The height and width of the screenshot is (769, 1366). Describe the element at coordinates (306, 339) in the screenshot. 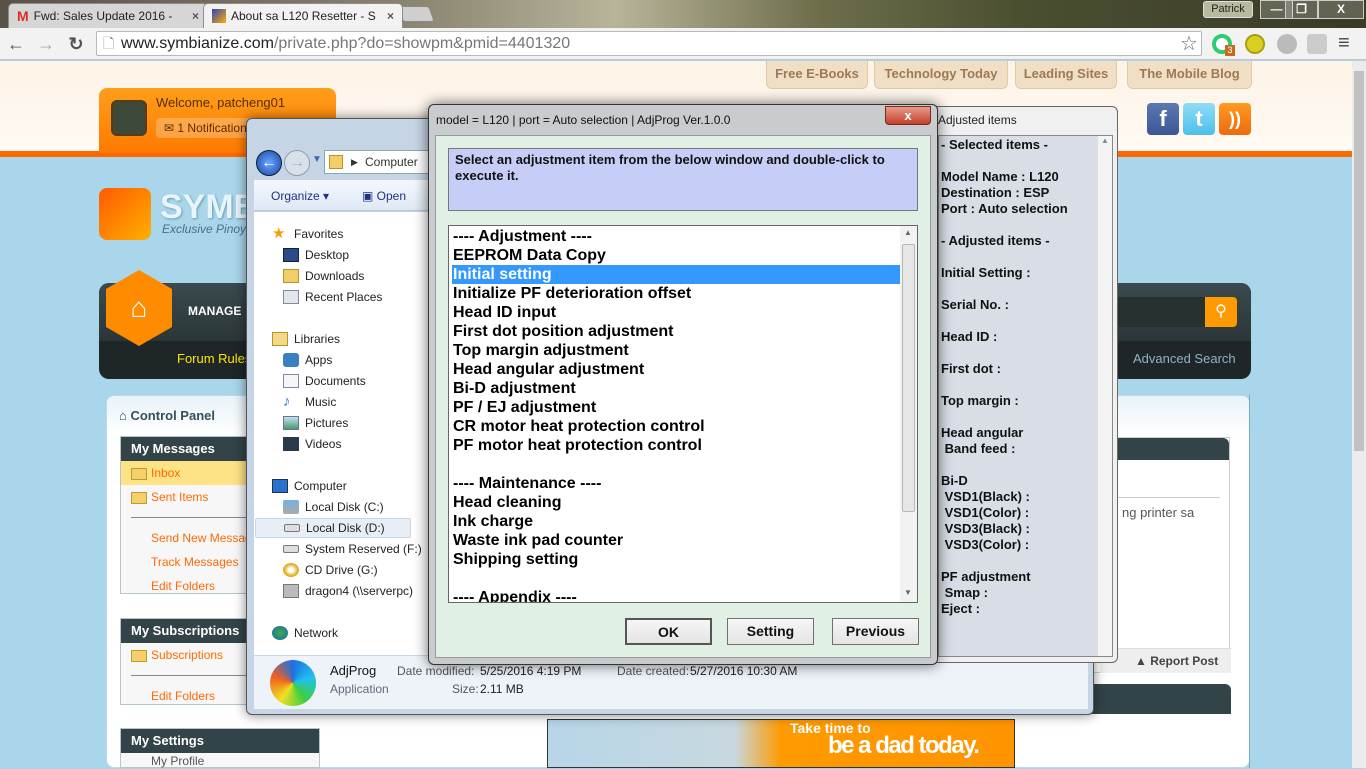

I see `tree-item-libraries: Libraries` at that location.